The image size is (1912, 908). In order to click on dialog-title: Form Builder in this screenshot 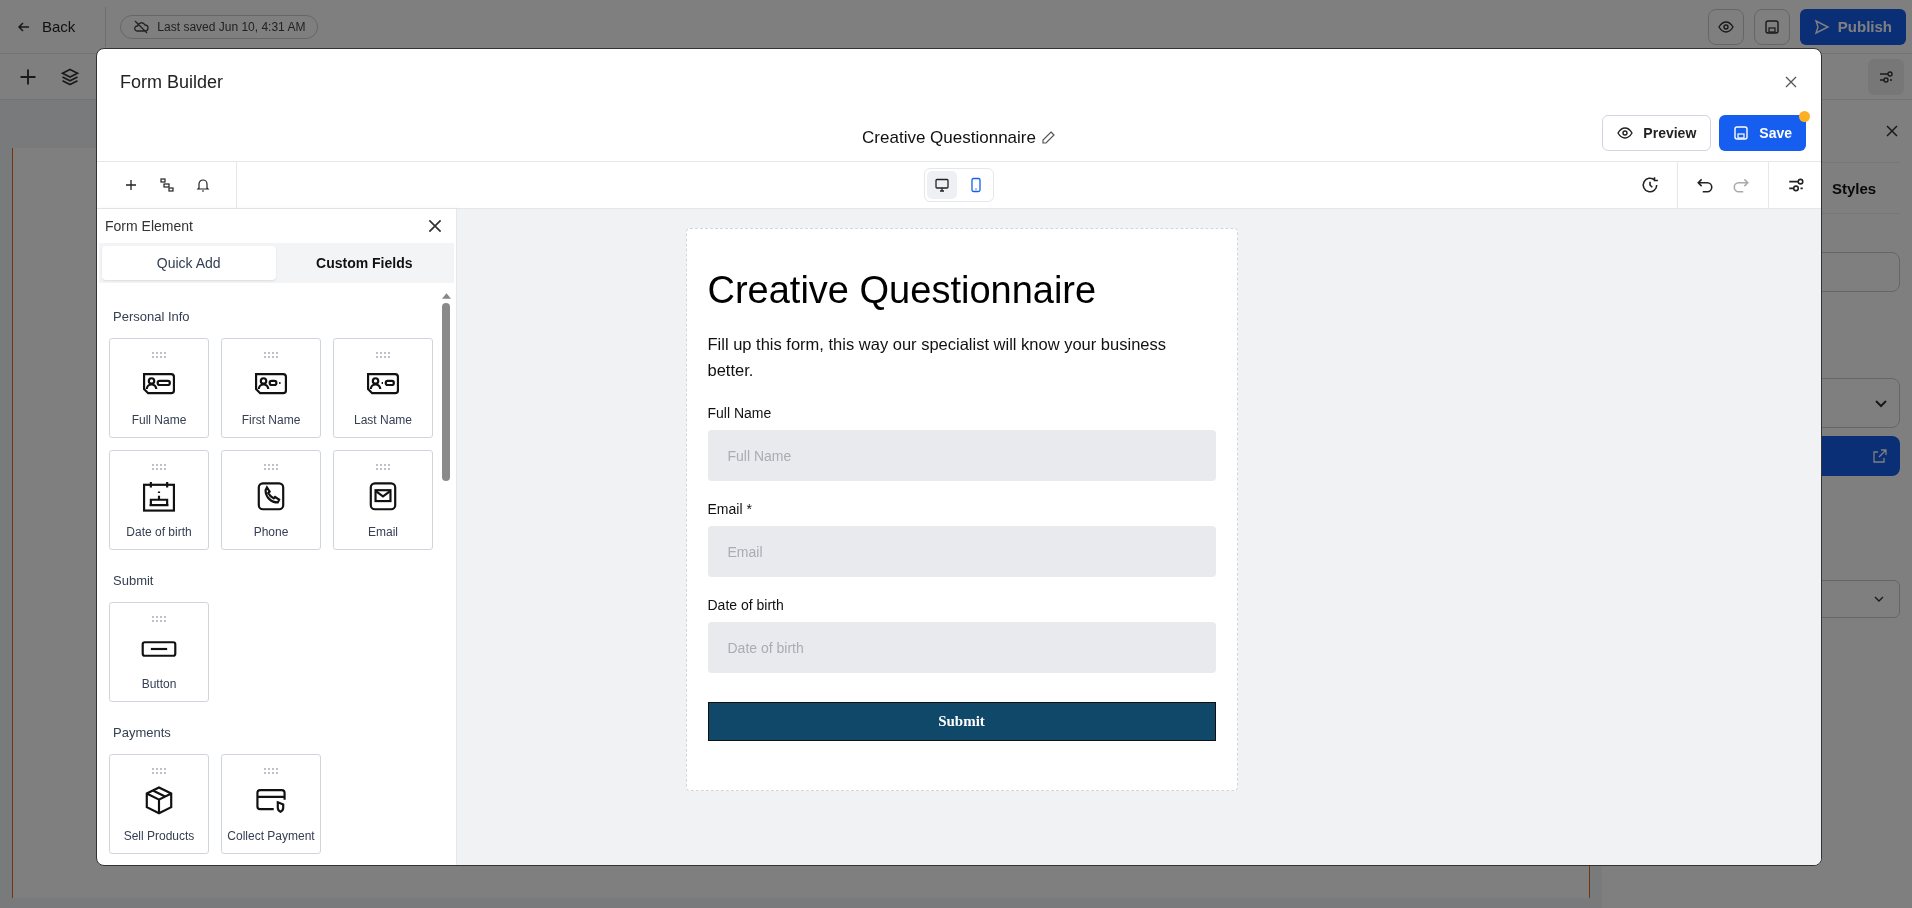, I will do `click(172, 82)`.